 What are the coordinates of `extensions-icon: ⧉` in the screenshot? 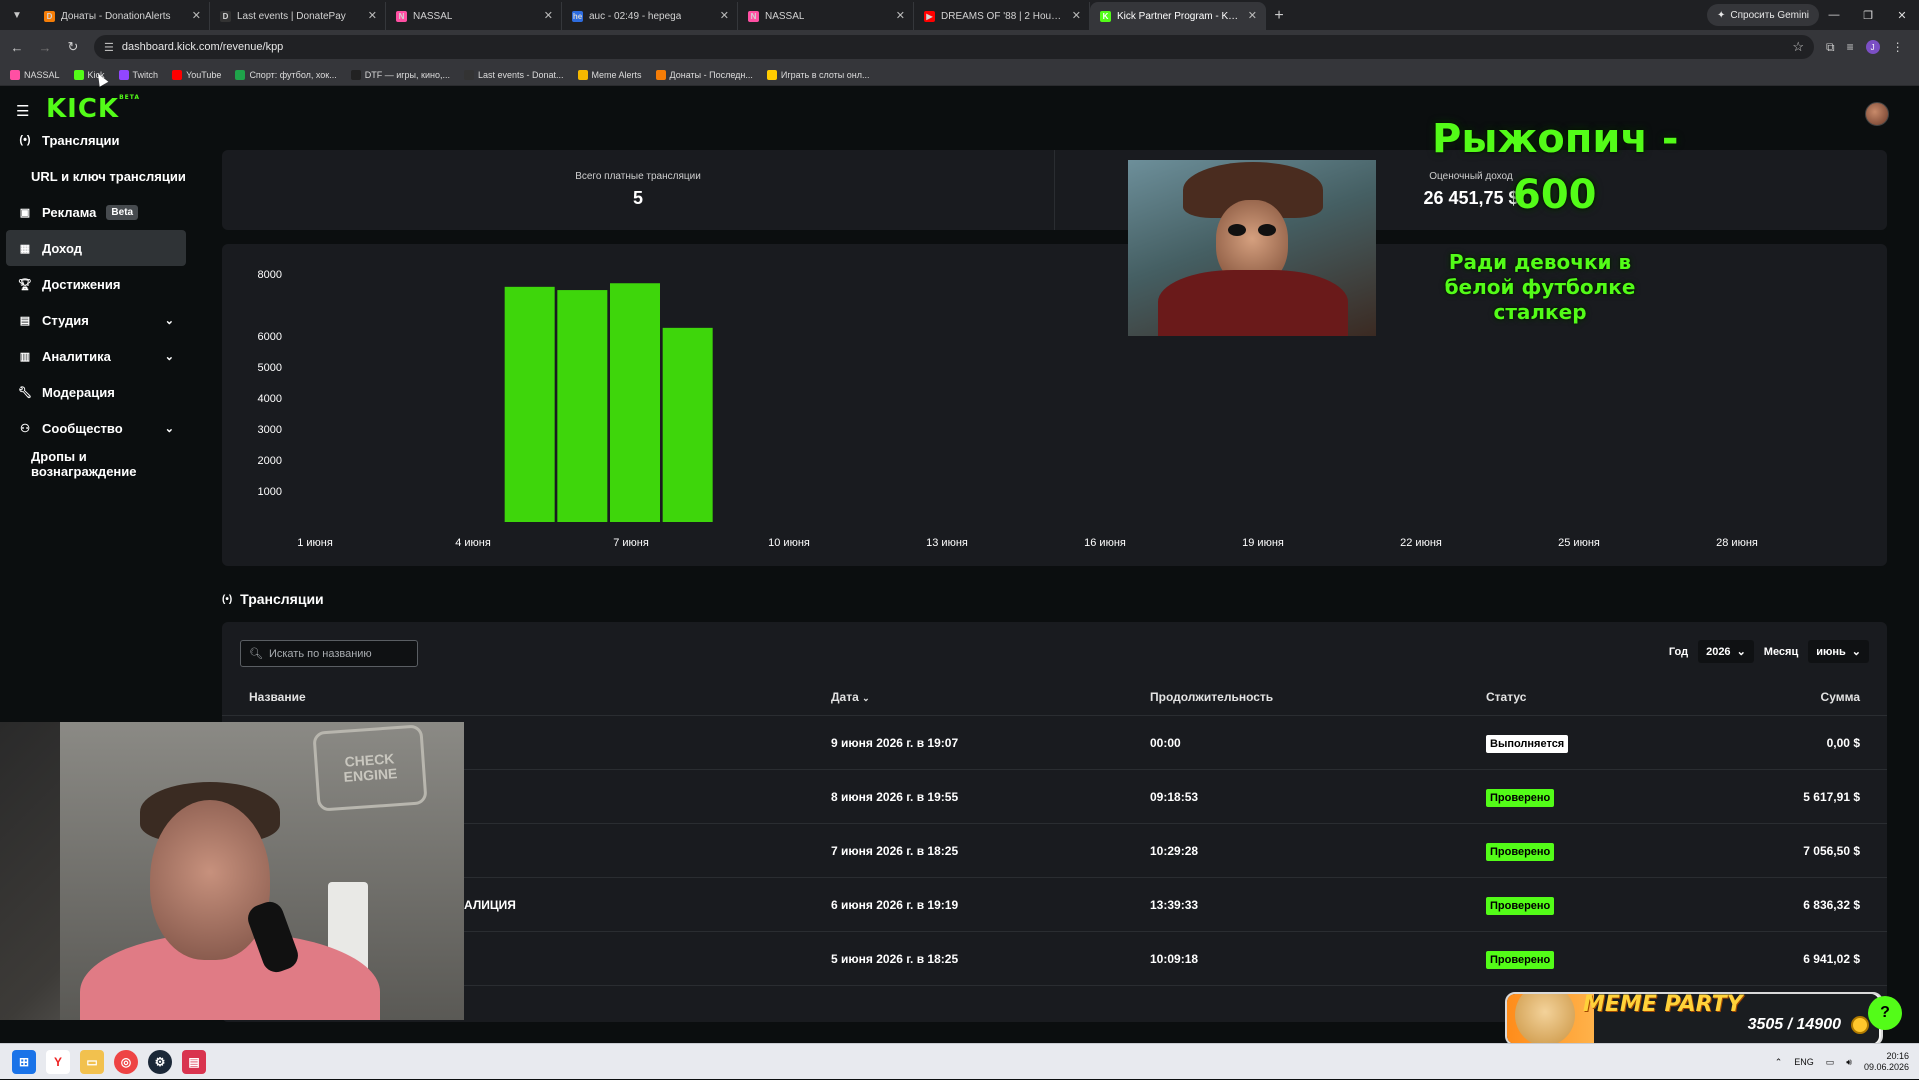 It's located at (1830, 47).